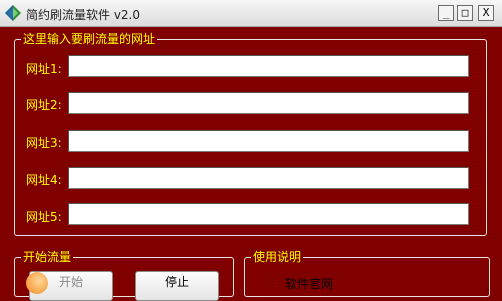 This screenshot has height=301, width=502. Describe the element at coordinates (124, 275) in the screenshot. I see `start-group: 开始流量 开始 停止` at that location.